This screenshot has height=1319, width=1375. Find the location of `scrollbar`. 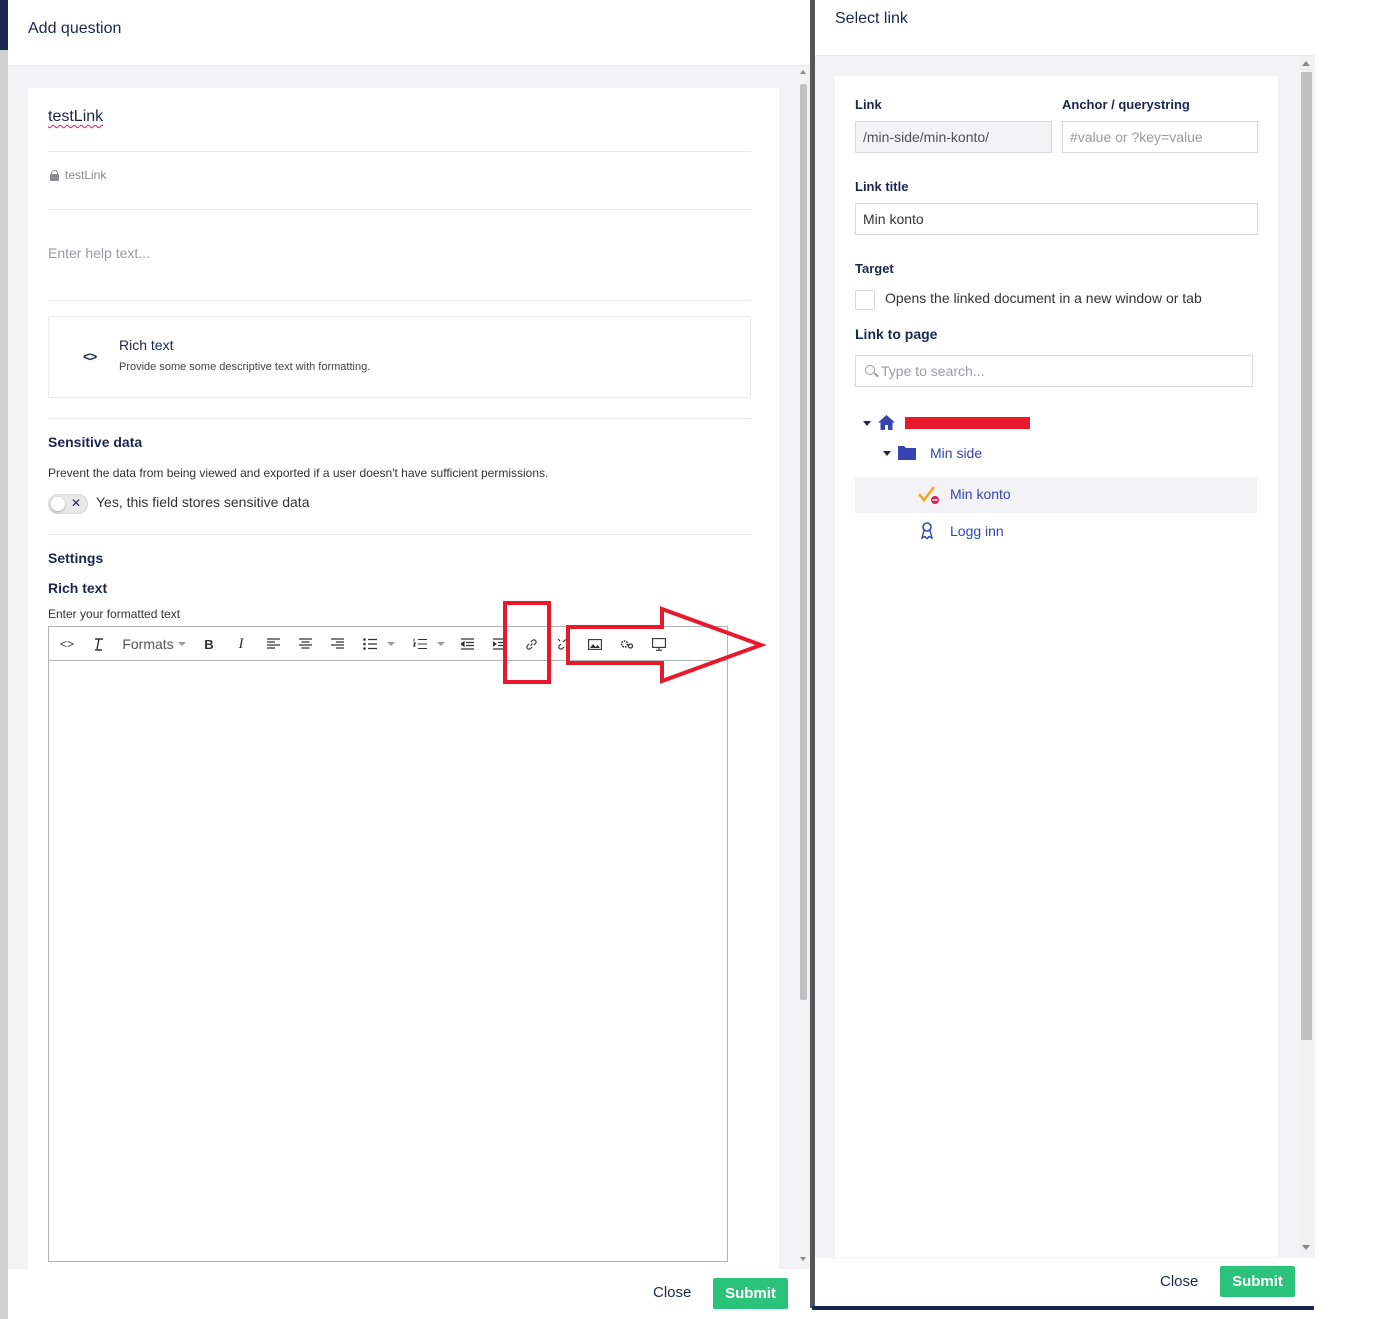

scrollbar is located at coordinates (803, 542).